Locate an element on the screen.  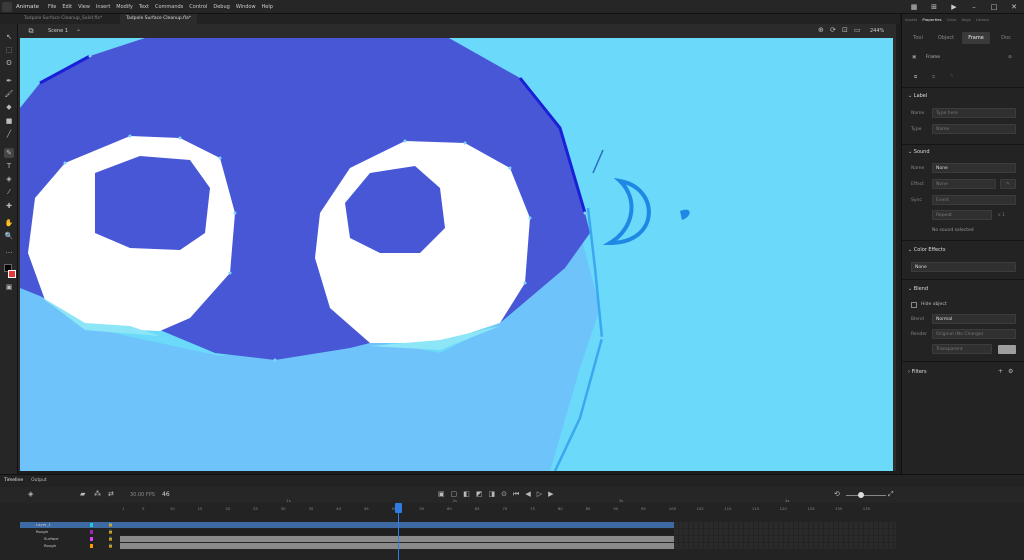
first-frame-icon: ⏮ is located at coordinates (516, 494).